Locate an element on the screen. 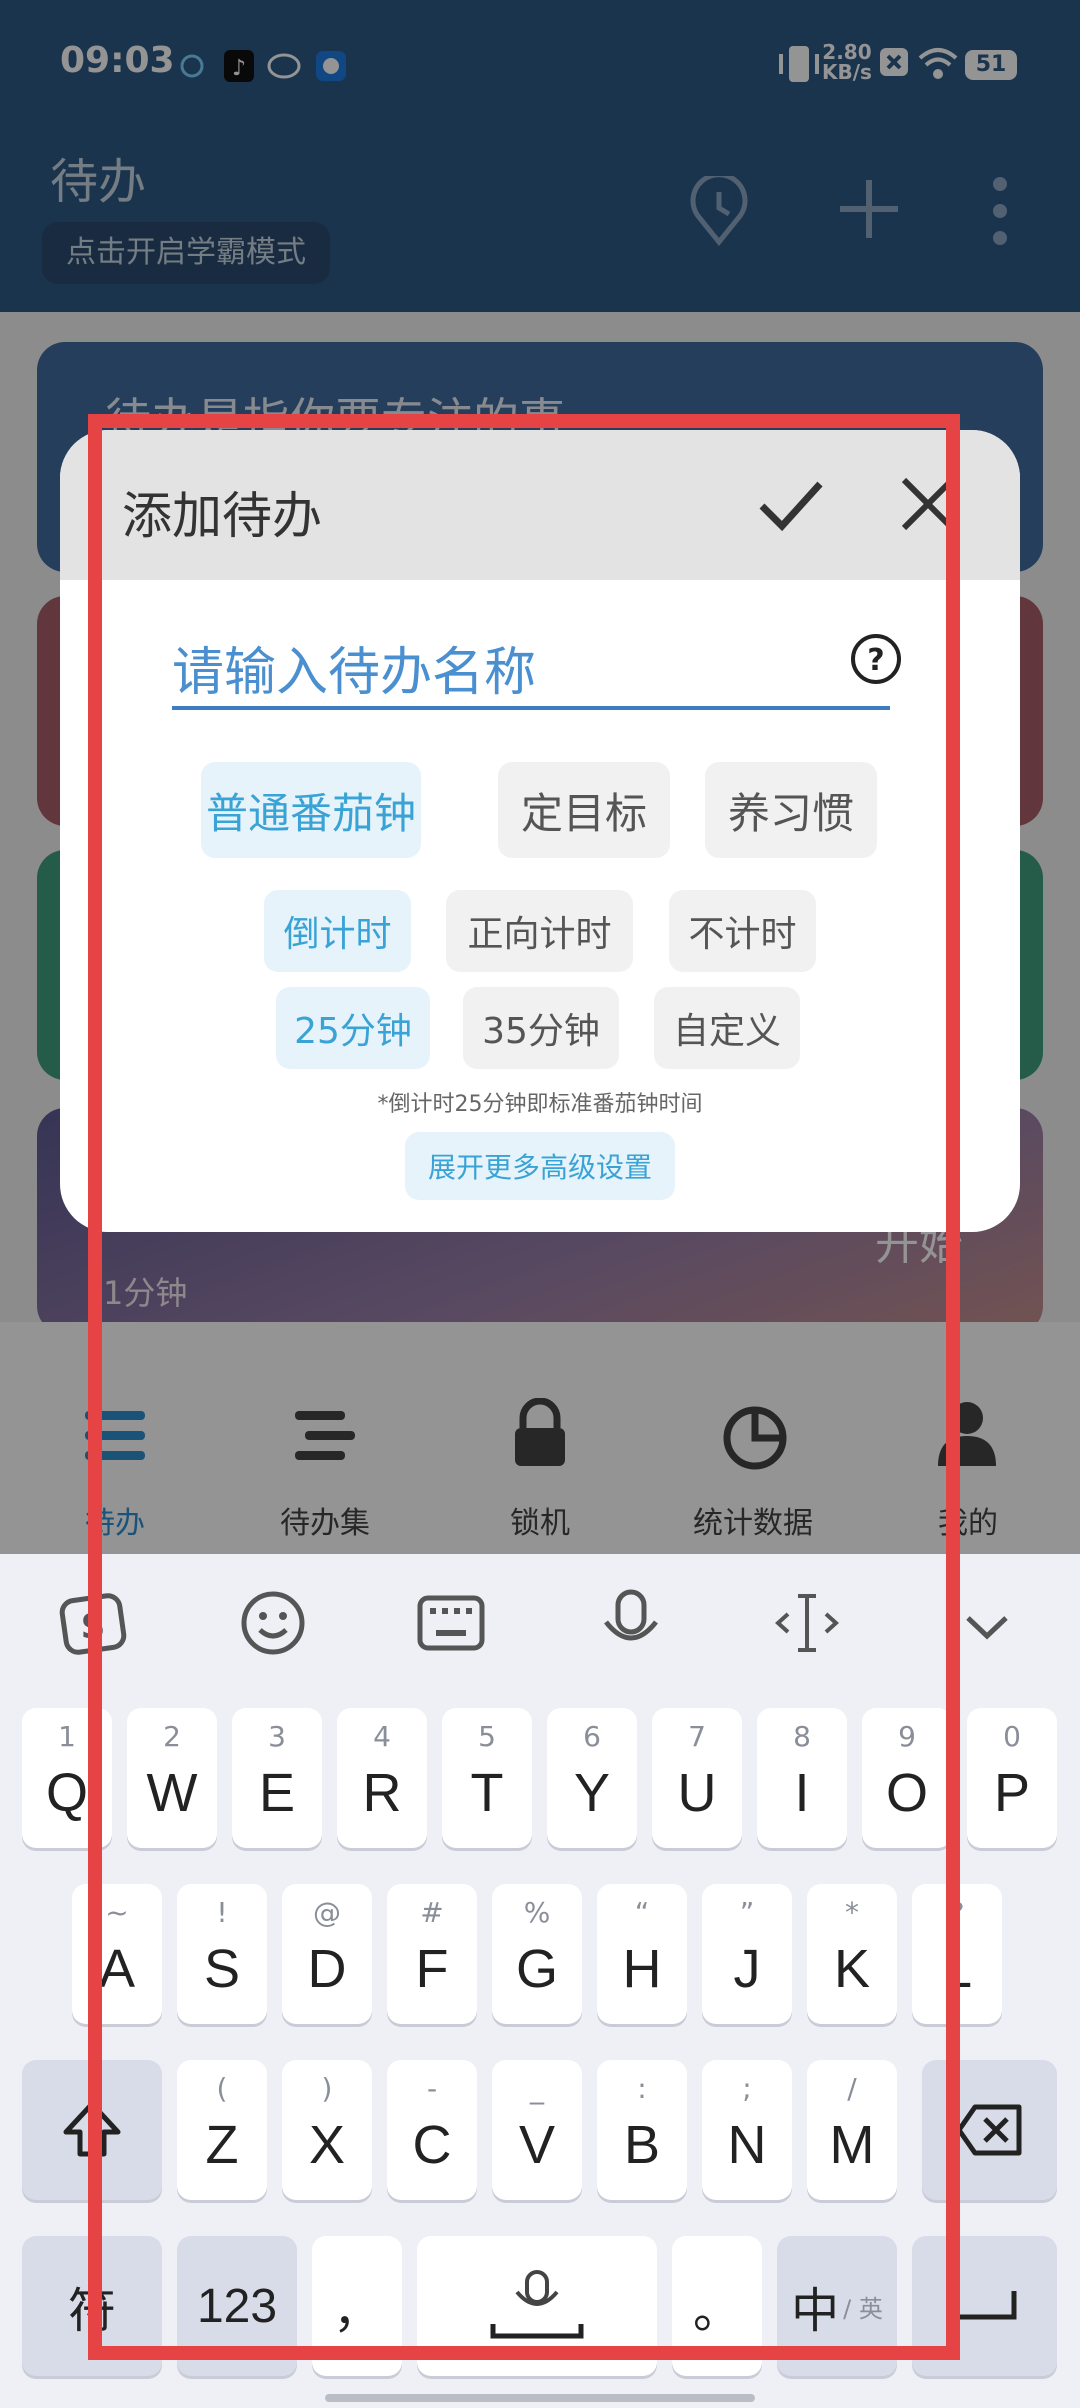 Image resolution: width=1080 pixels, height=2408 pixels. cursor-move-icon is located at coordinates (807, 1623).